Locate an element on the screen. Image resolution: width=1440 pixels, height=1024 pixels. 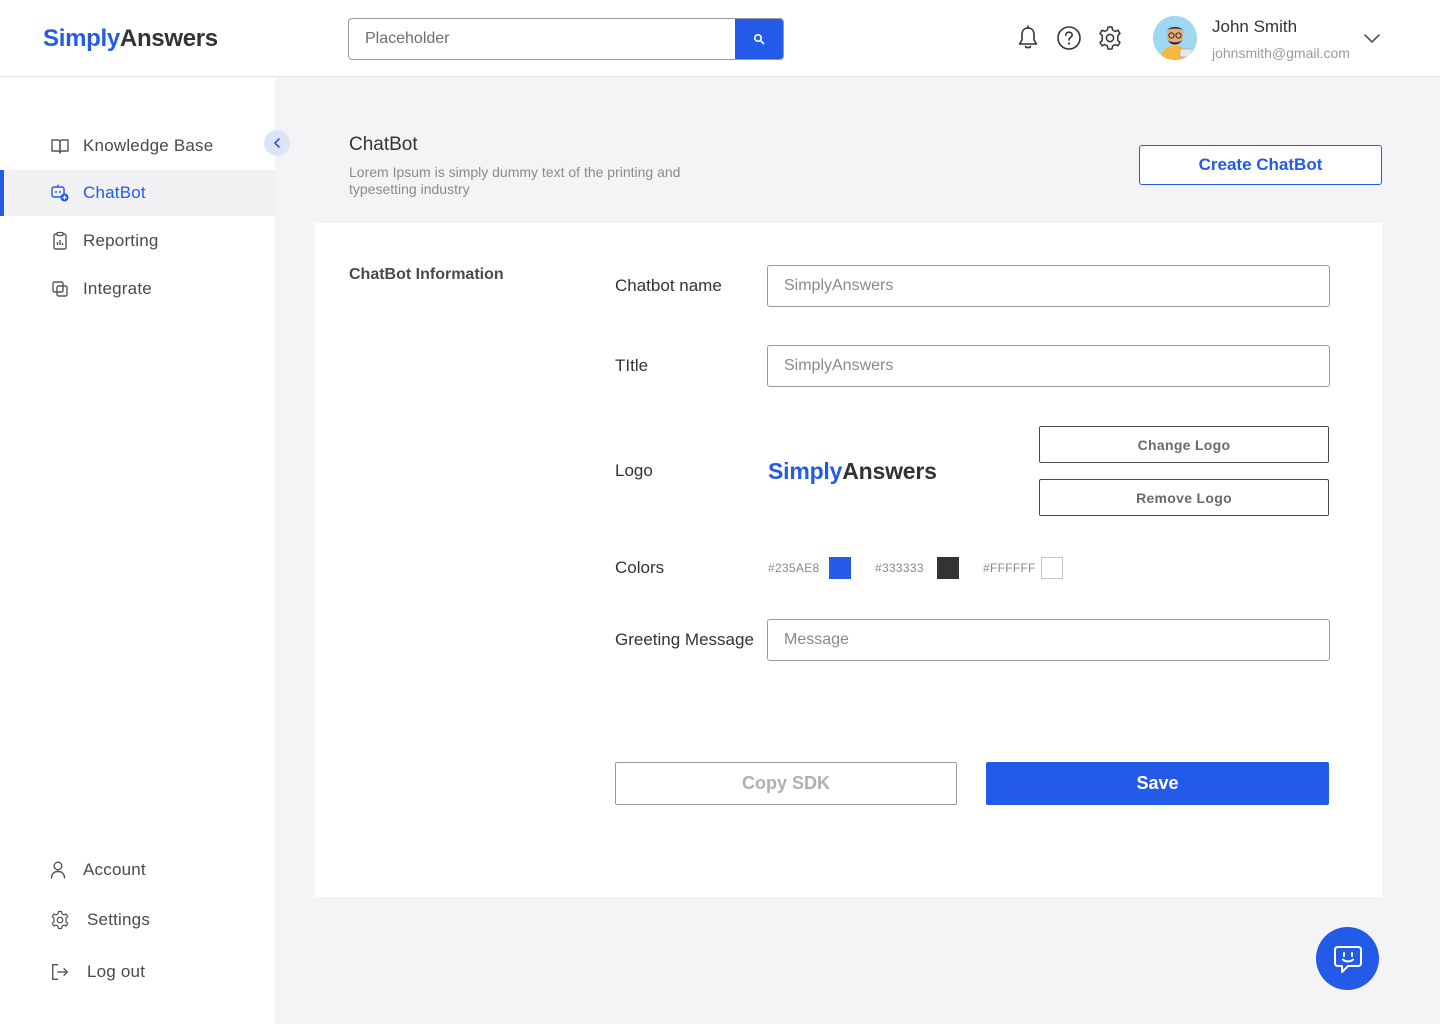
sidebar-item-reporting: Reporting is located at coordinates (138, 241).